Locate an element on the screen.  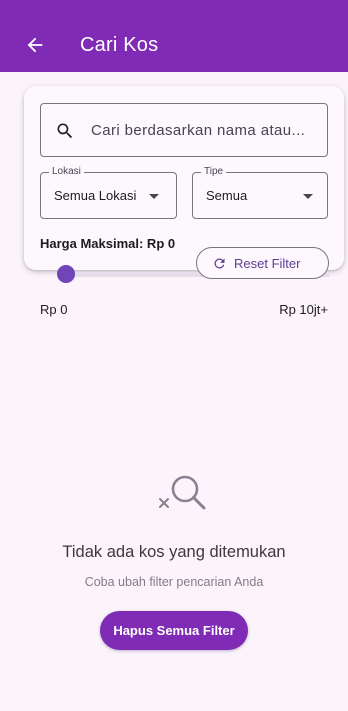
reset-filter-label: Reset Filter is located at coordinates (267, 263).